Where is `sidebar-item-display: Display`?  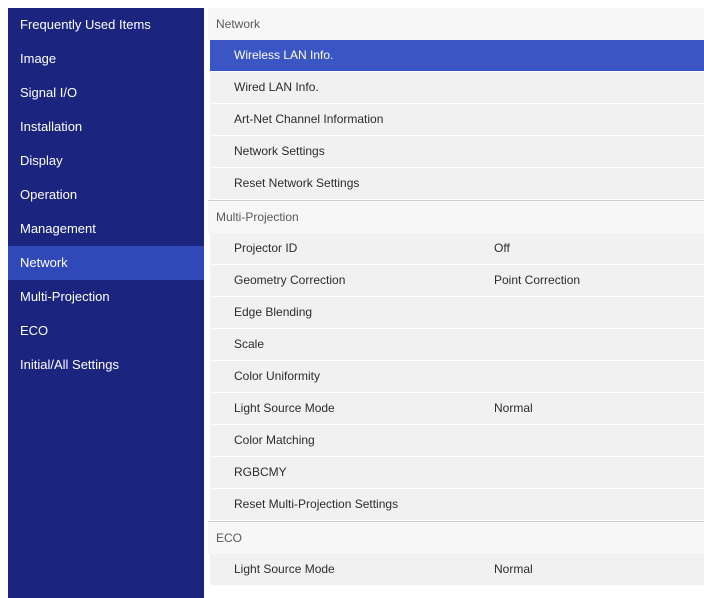
sidebar-item-display: Display is located at coordinates (106, 161).